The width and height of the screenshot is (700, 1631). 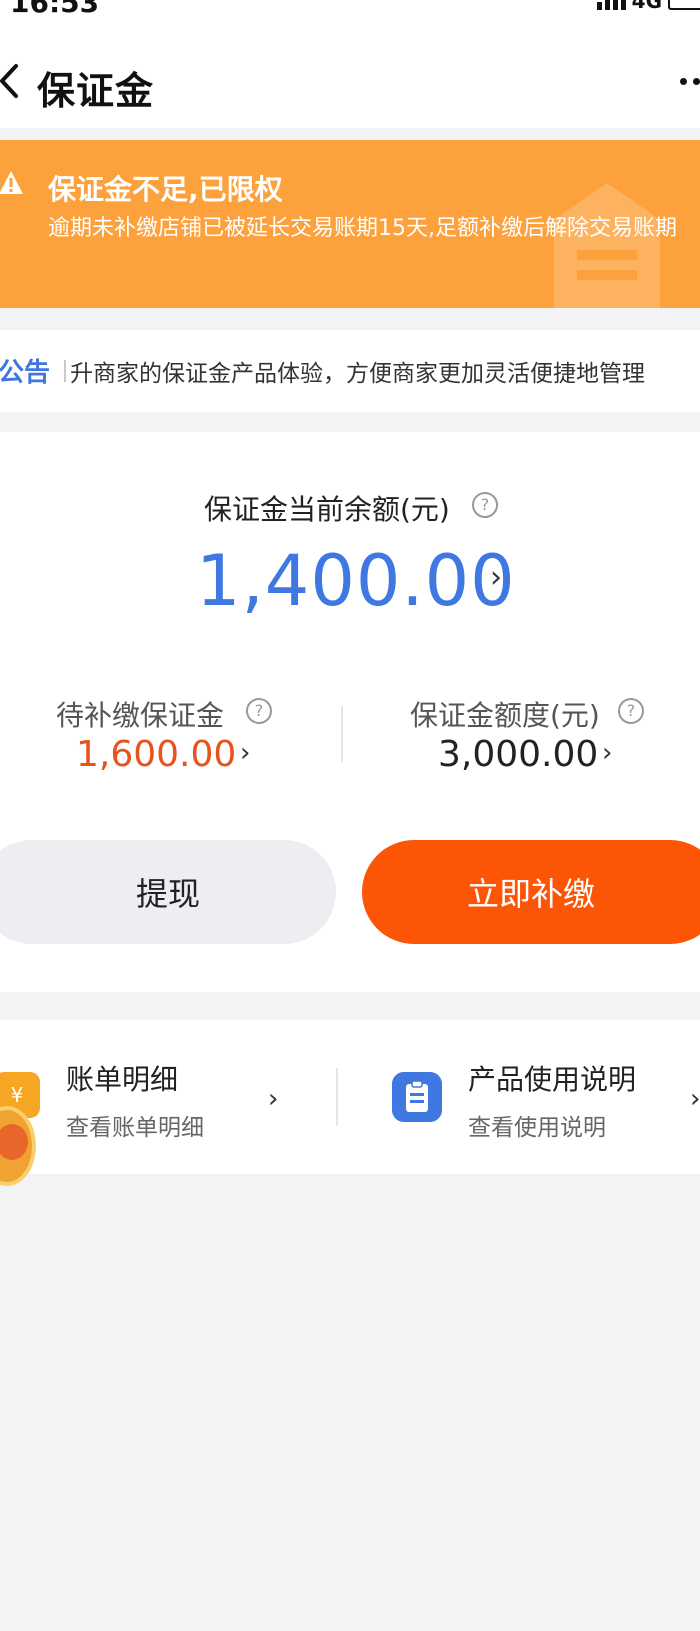 What do you see at coordinates (552, 1078) in the screenshot?
I see `product-guide-title: 产品使用说明` at bounding box center [552, 1078].